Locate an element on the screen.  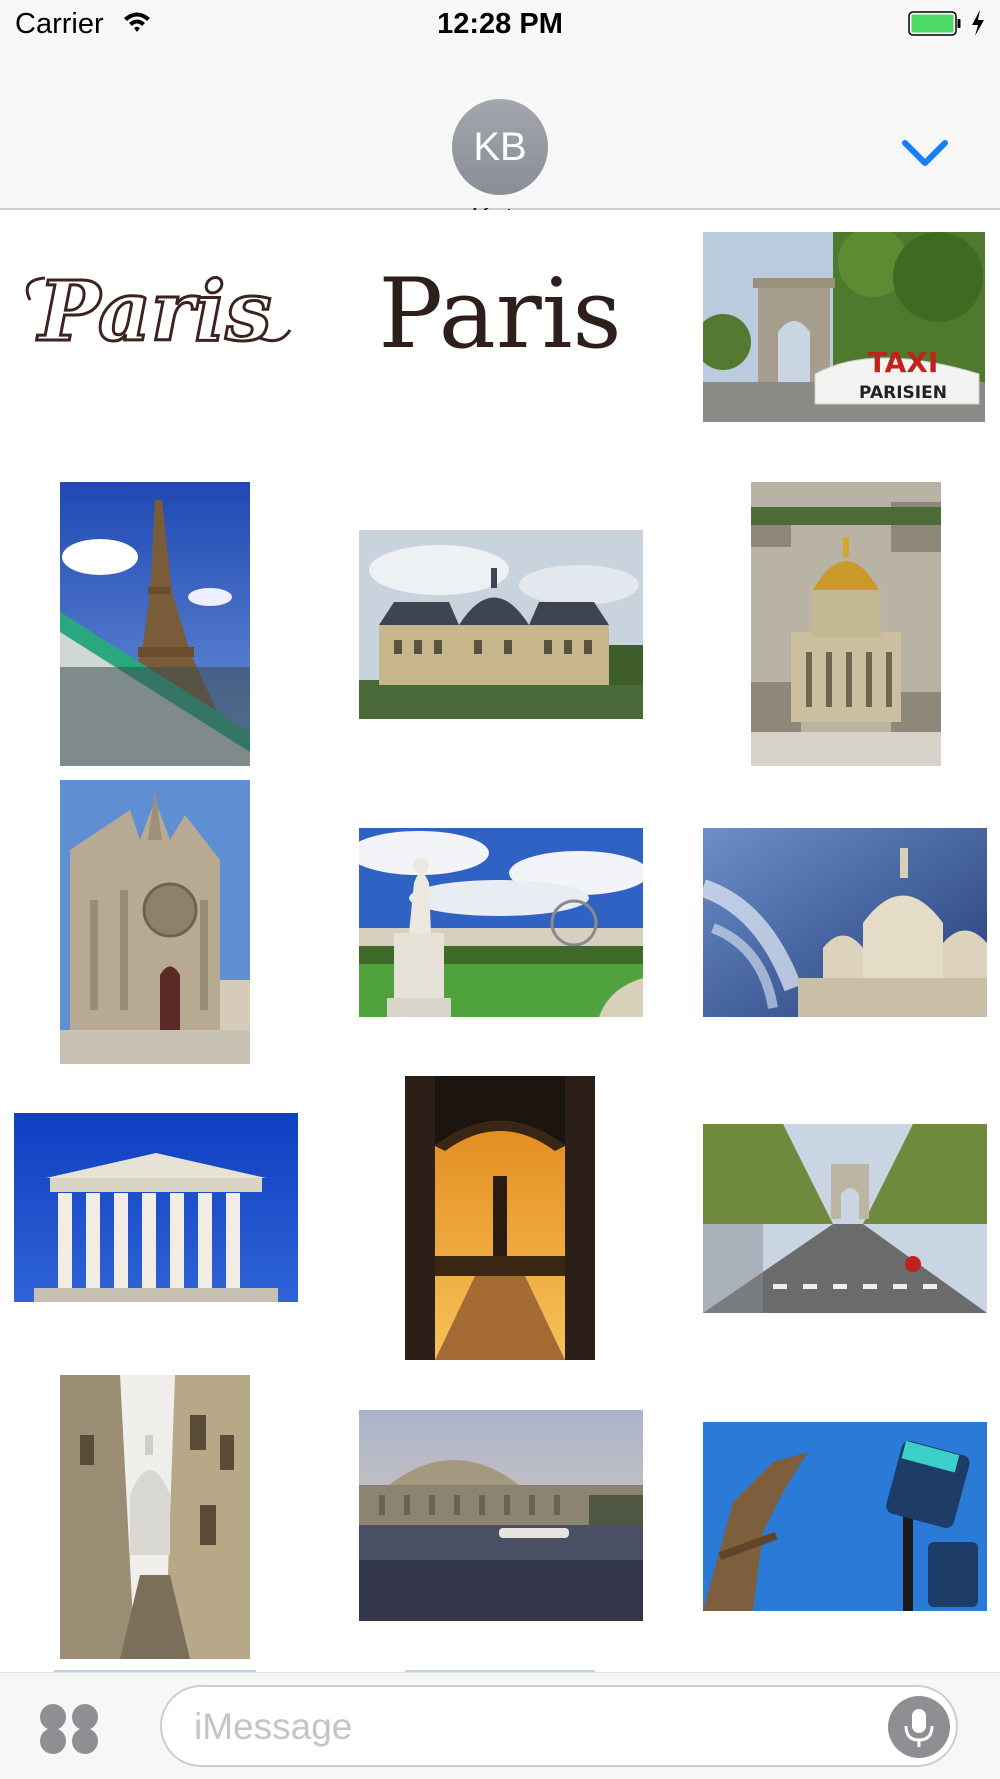
microphone-icon is located at coordinates (919, 1728).